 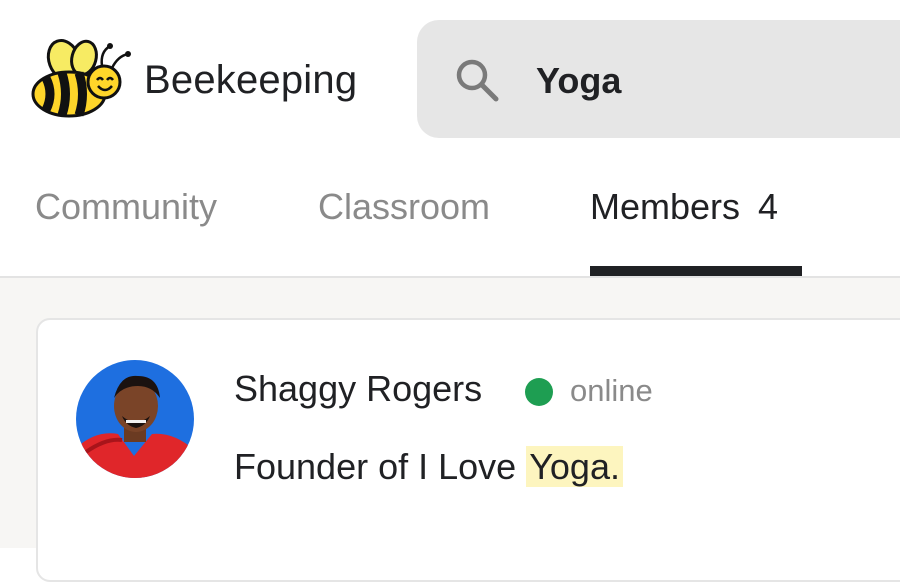 I want to click on bee-logo-icon, so click(x=78, y=78).